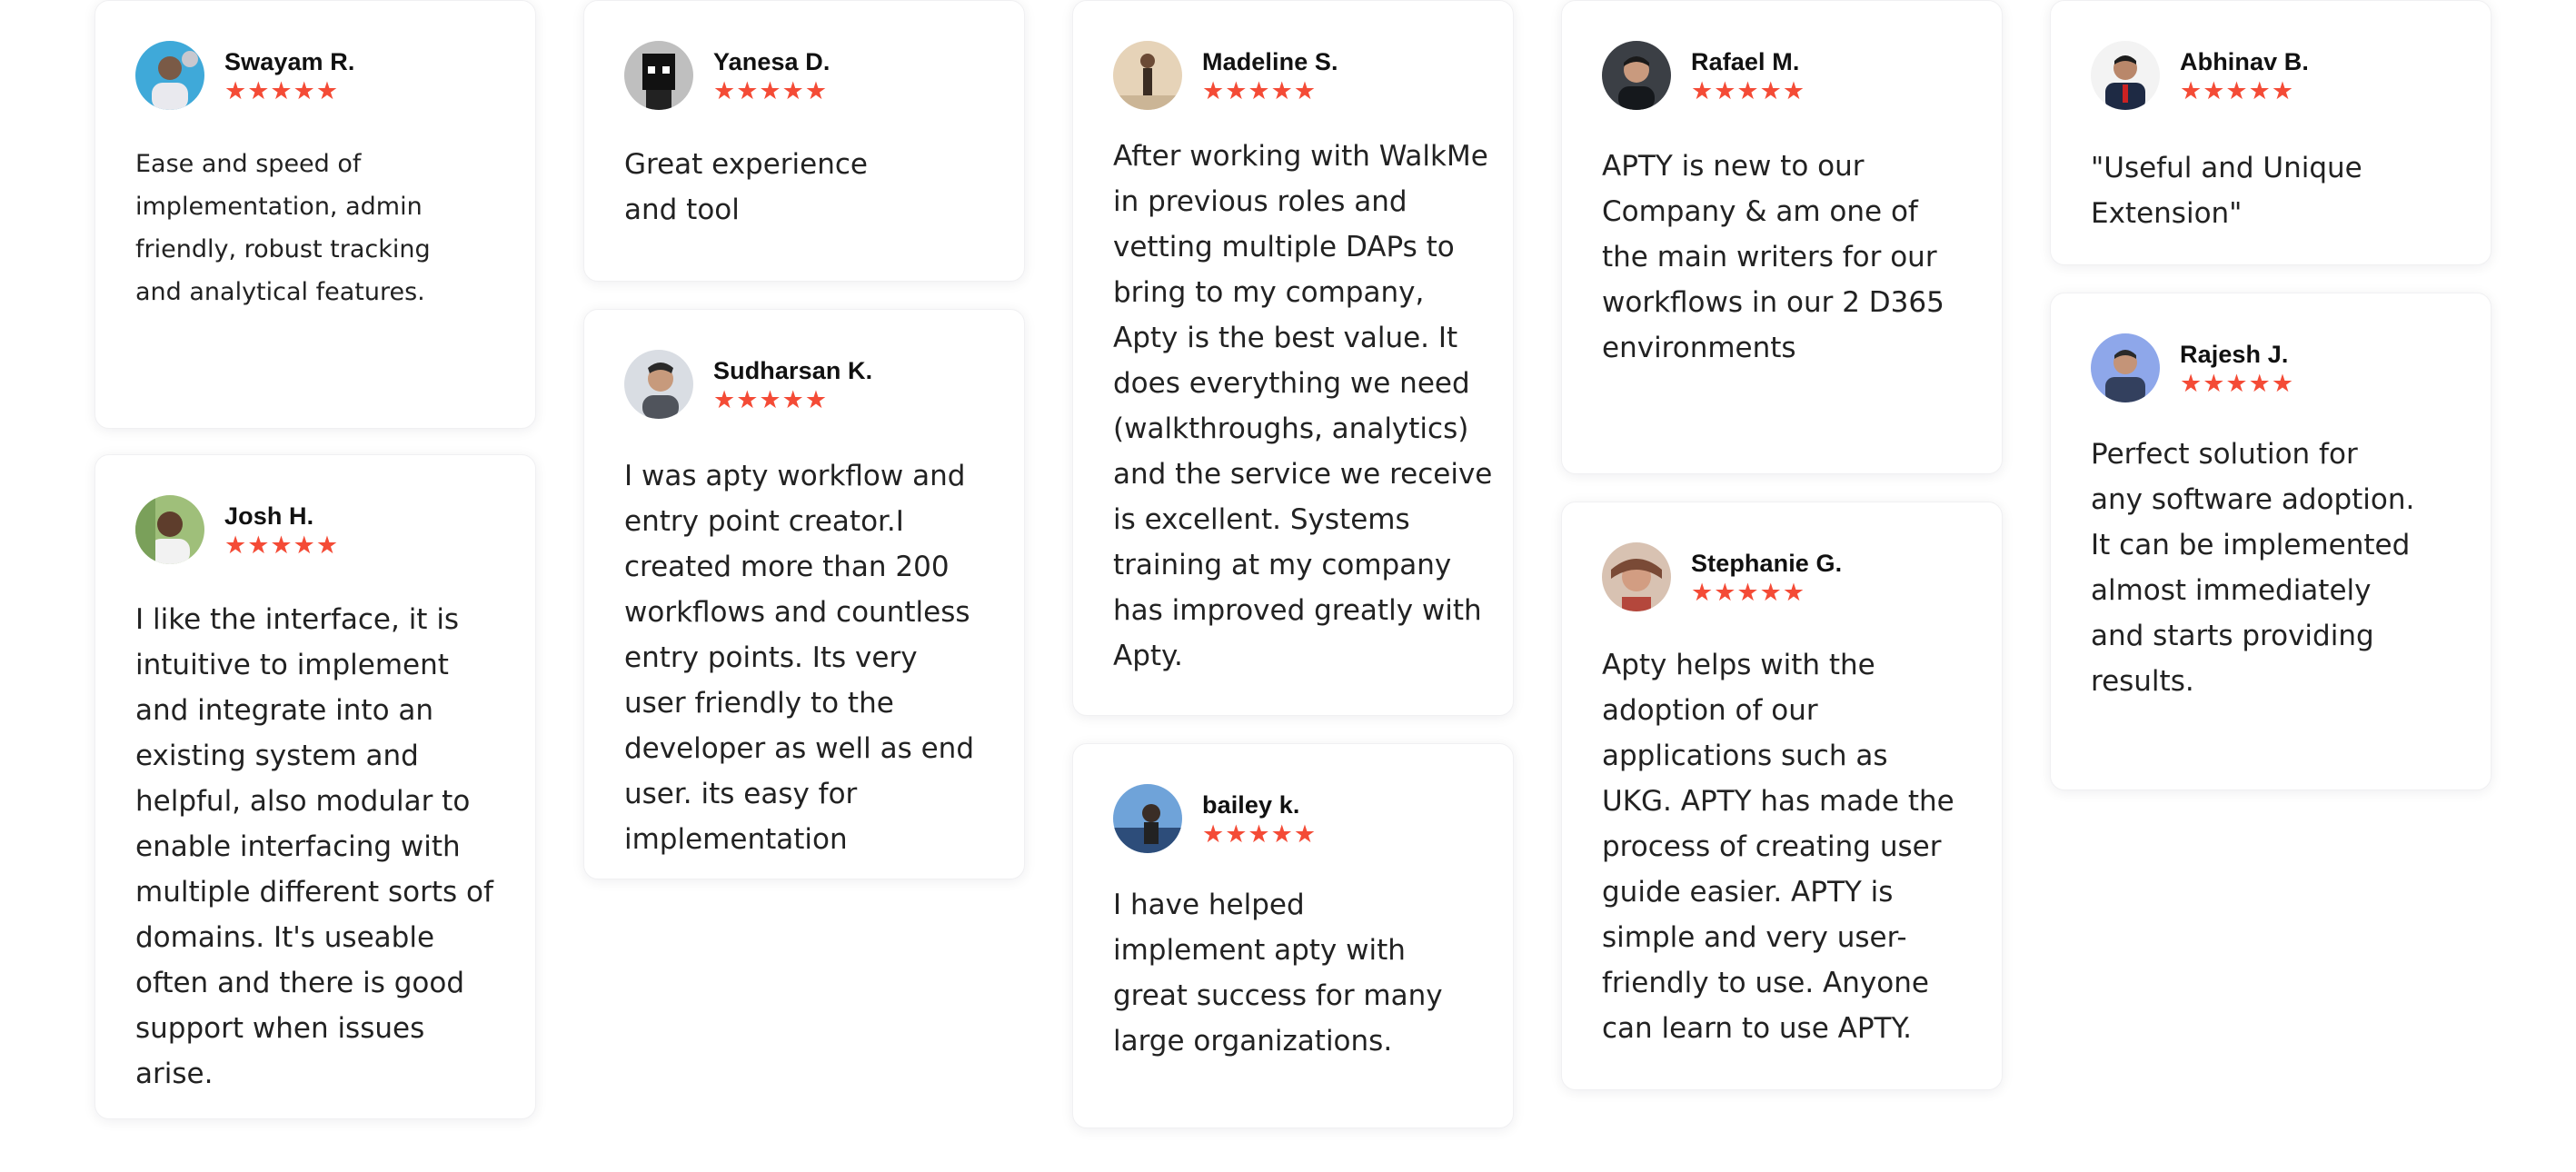  What do you see at coordinates (269, 516) in the screenshot?
I see `reviewer-name: Josh H.` at bounding box center [269, 516].